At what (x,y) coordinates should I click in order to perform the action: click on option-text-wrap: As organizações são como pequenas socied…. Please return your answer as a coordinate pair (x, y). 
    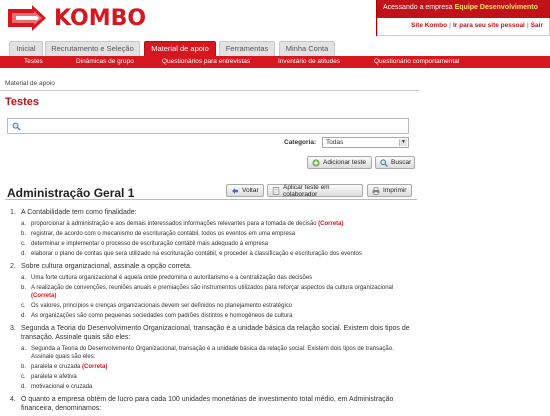
    Looking at the image, I should click on (162, 316).